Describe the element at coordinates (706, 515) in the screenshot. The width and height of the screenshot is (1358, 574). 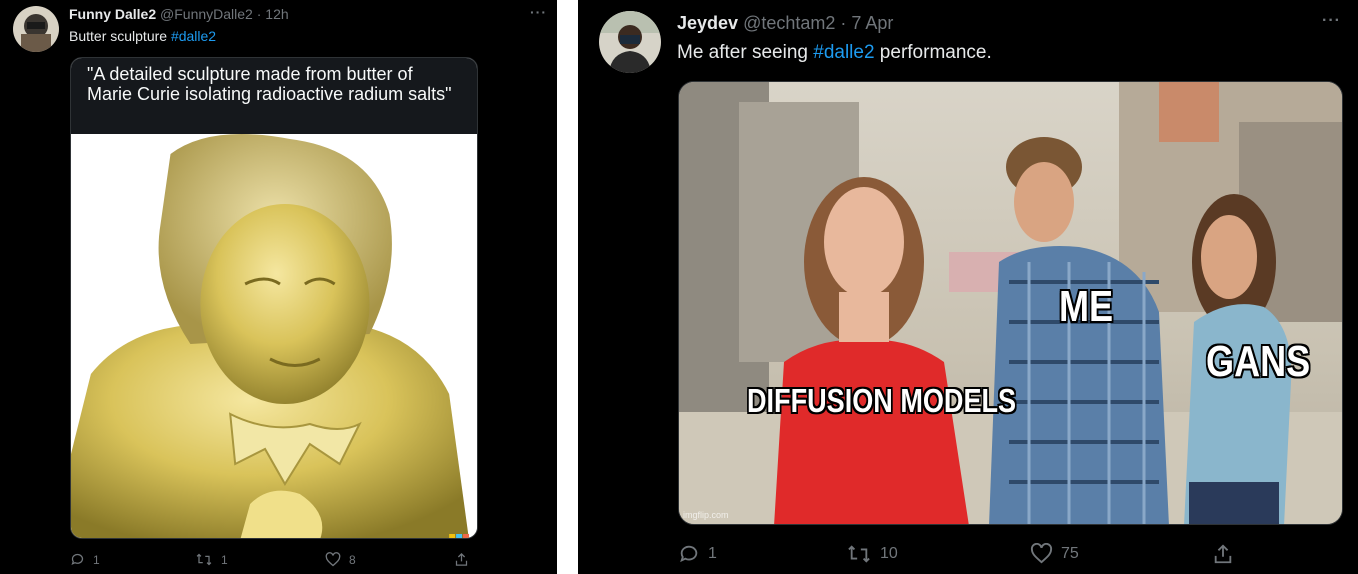
I see `imgflip-watermark: imgflip.com` at that location.